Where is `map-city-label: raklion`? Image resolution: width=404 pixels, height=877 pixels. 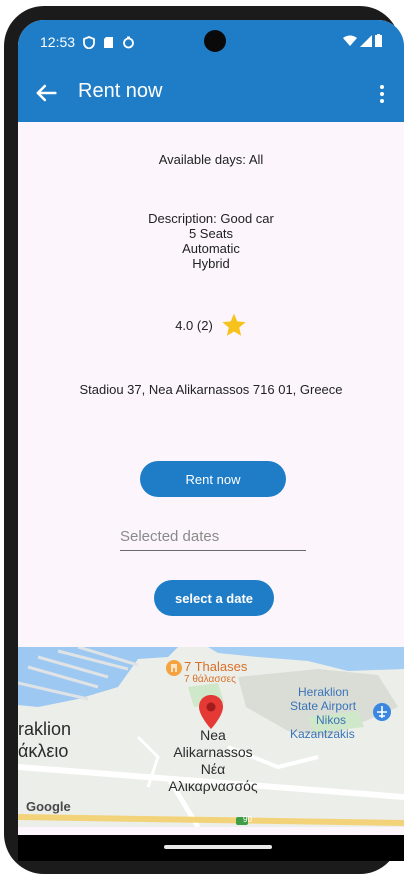
map-city-label: raklion is located at coordinates (45, 729).